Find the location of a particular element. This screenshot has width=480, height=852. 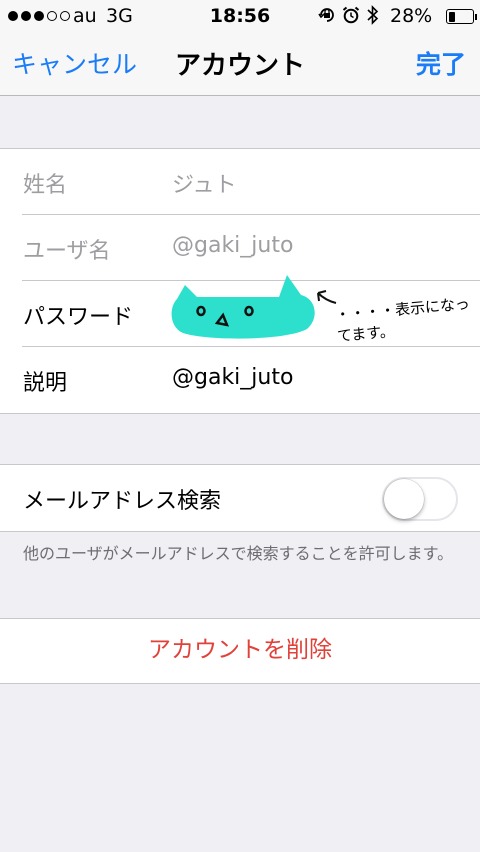

handwritten-annotation: ・・・・表示になってます。 is located at coordinates (395, 325).